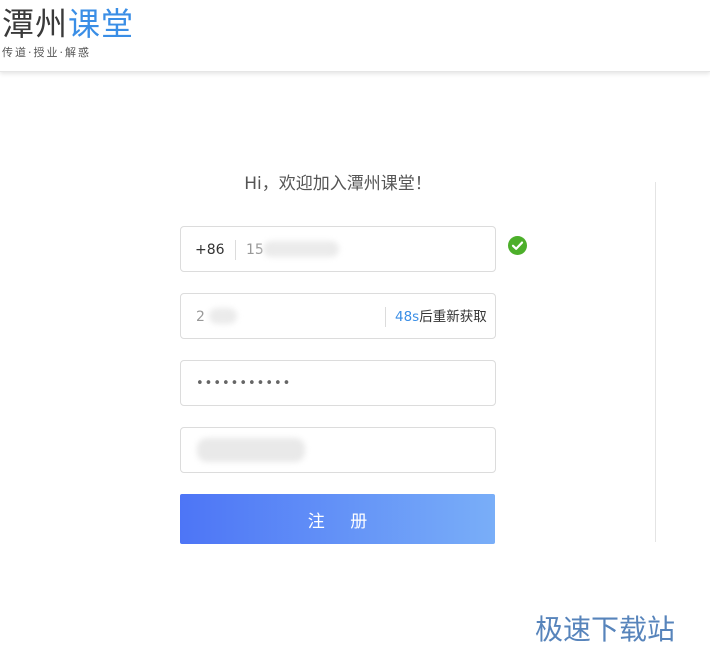  I want to click on logo-title: 潭州课堂, so click(68, 24).